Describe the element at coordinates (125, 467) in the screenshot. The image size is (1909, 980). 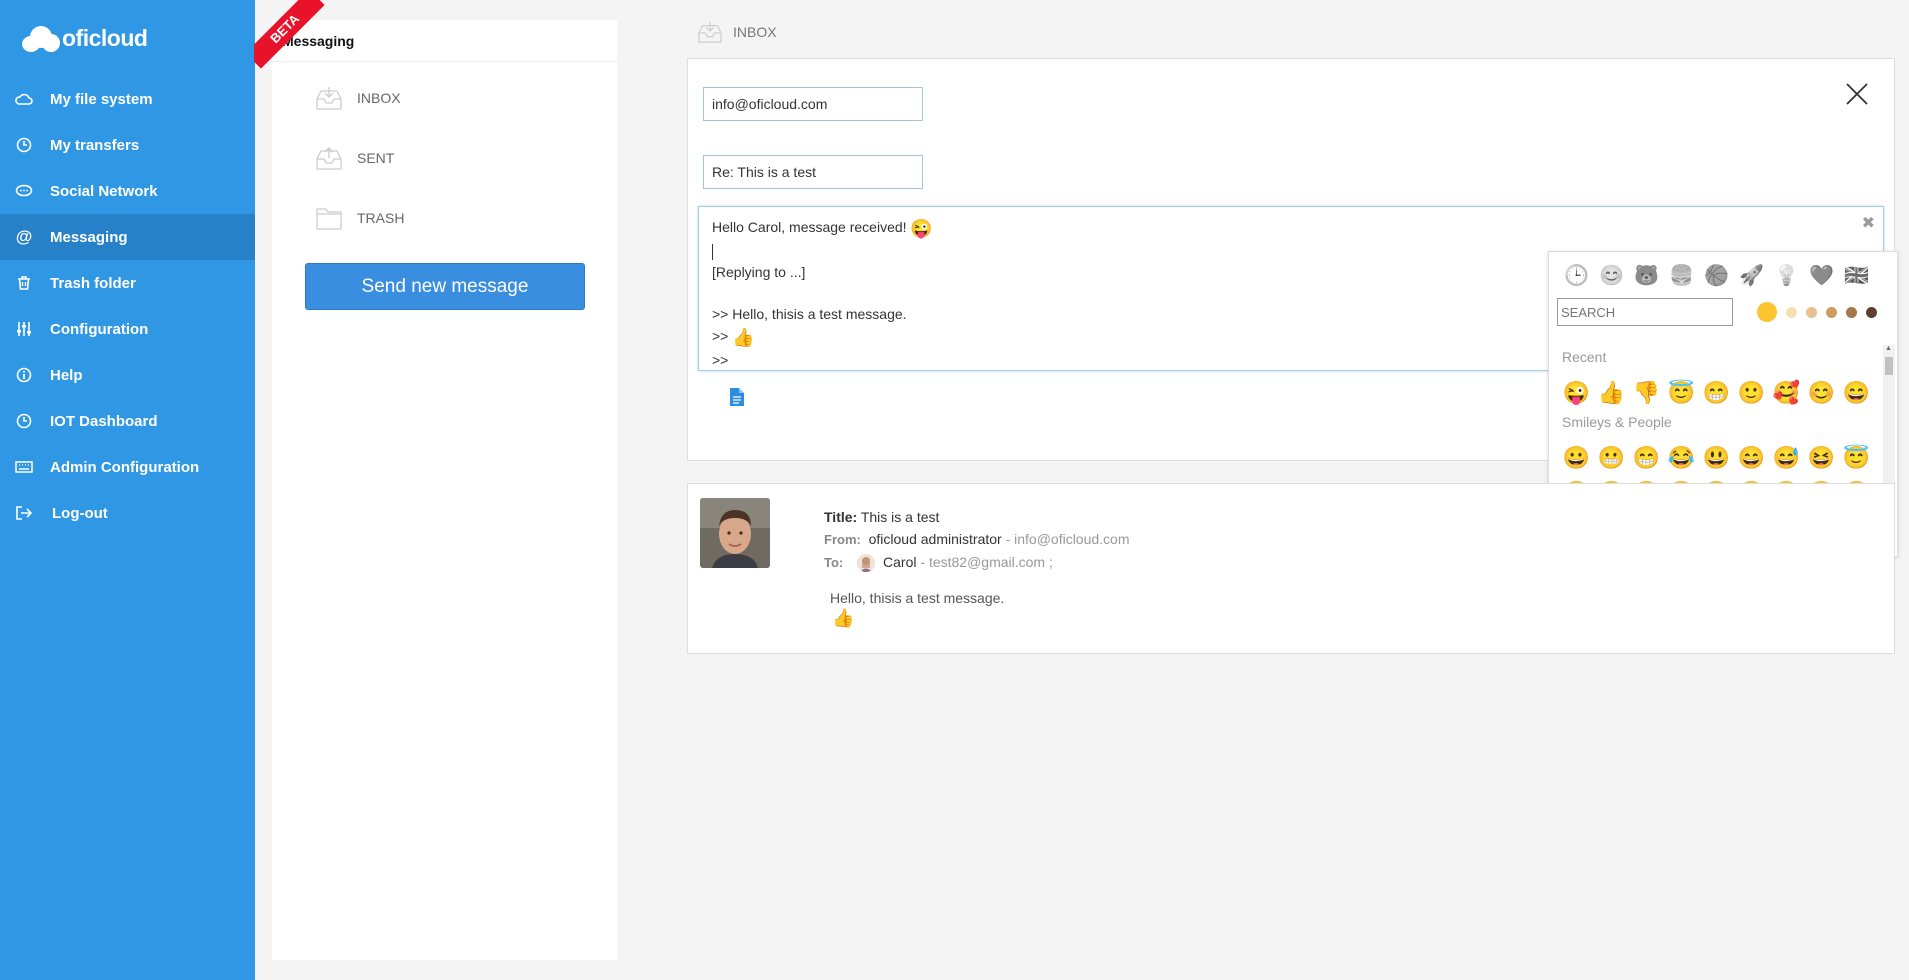
I see `sidebar-item-label: Admin Configuration` at that location.